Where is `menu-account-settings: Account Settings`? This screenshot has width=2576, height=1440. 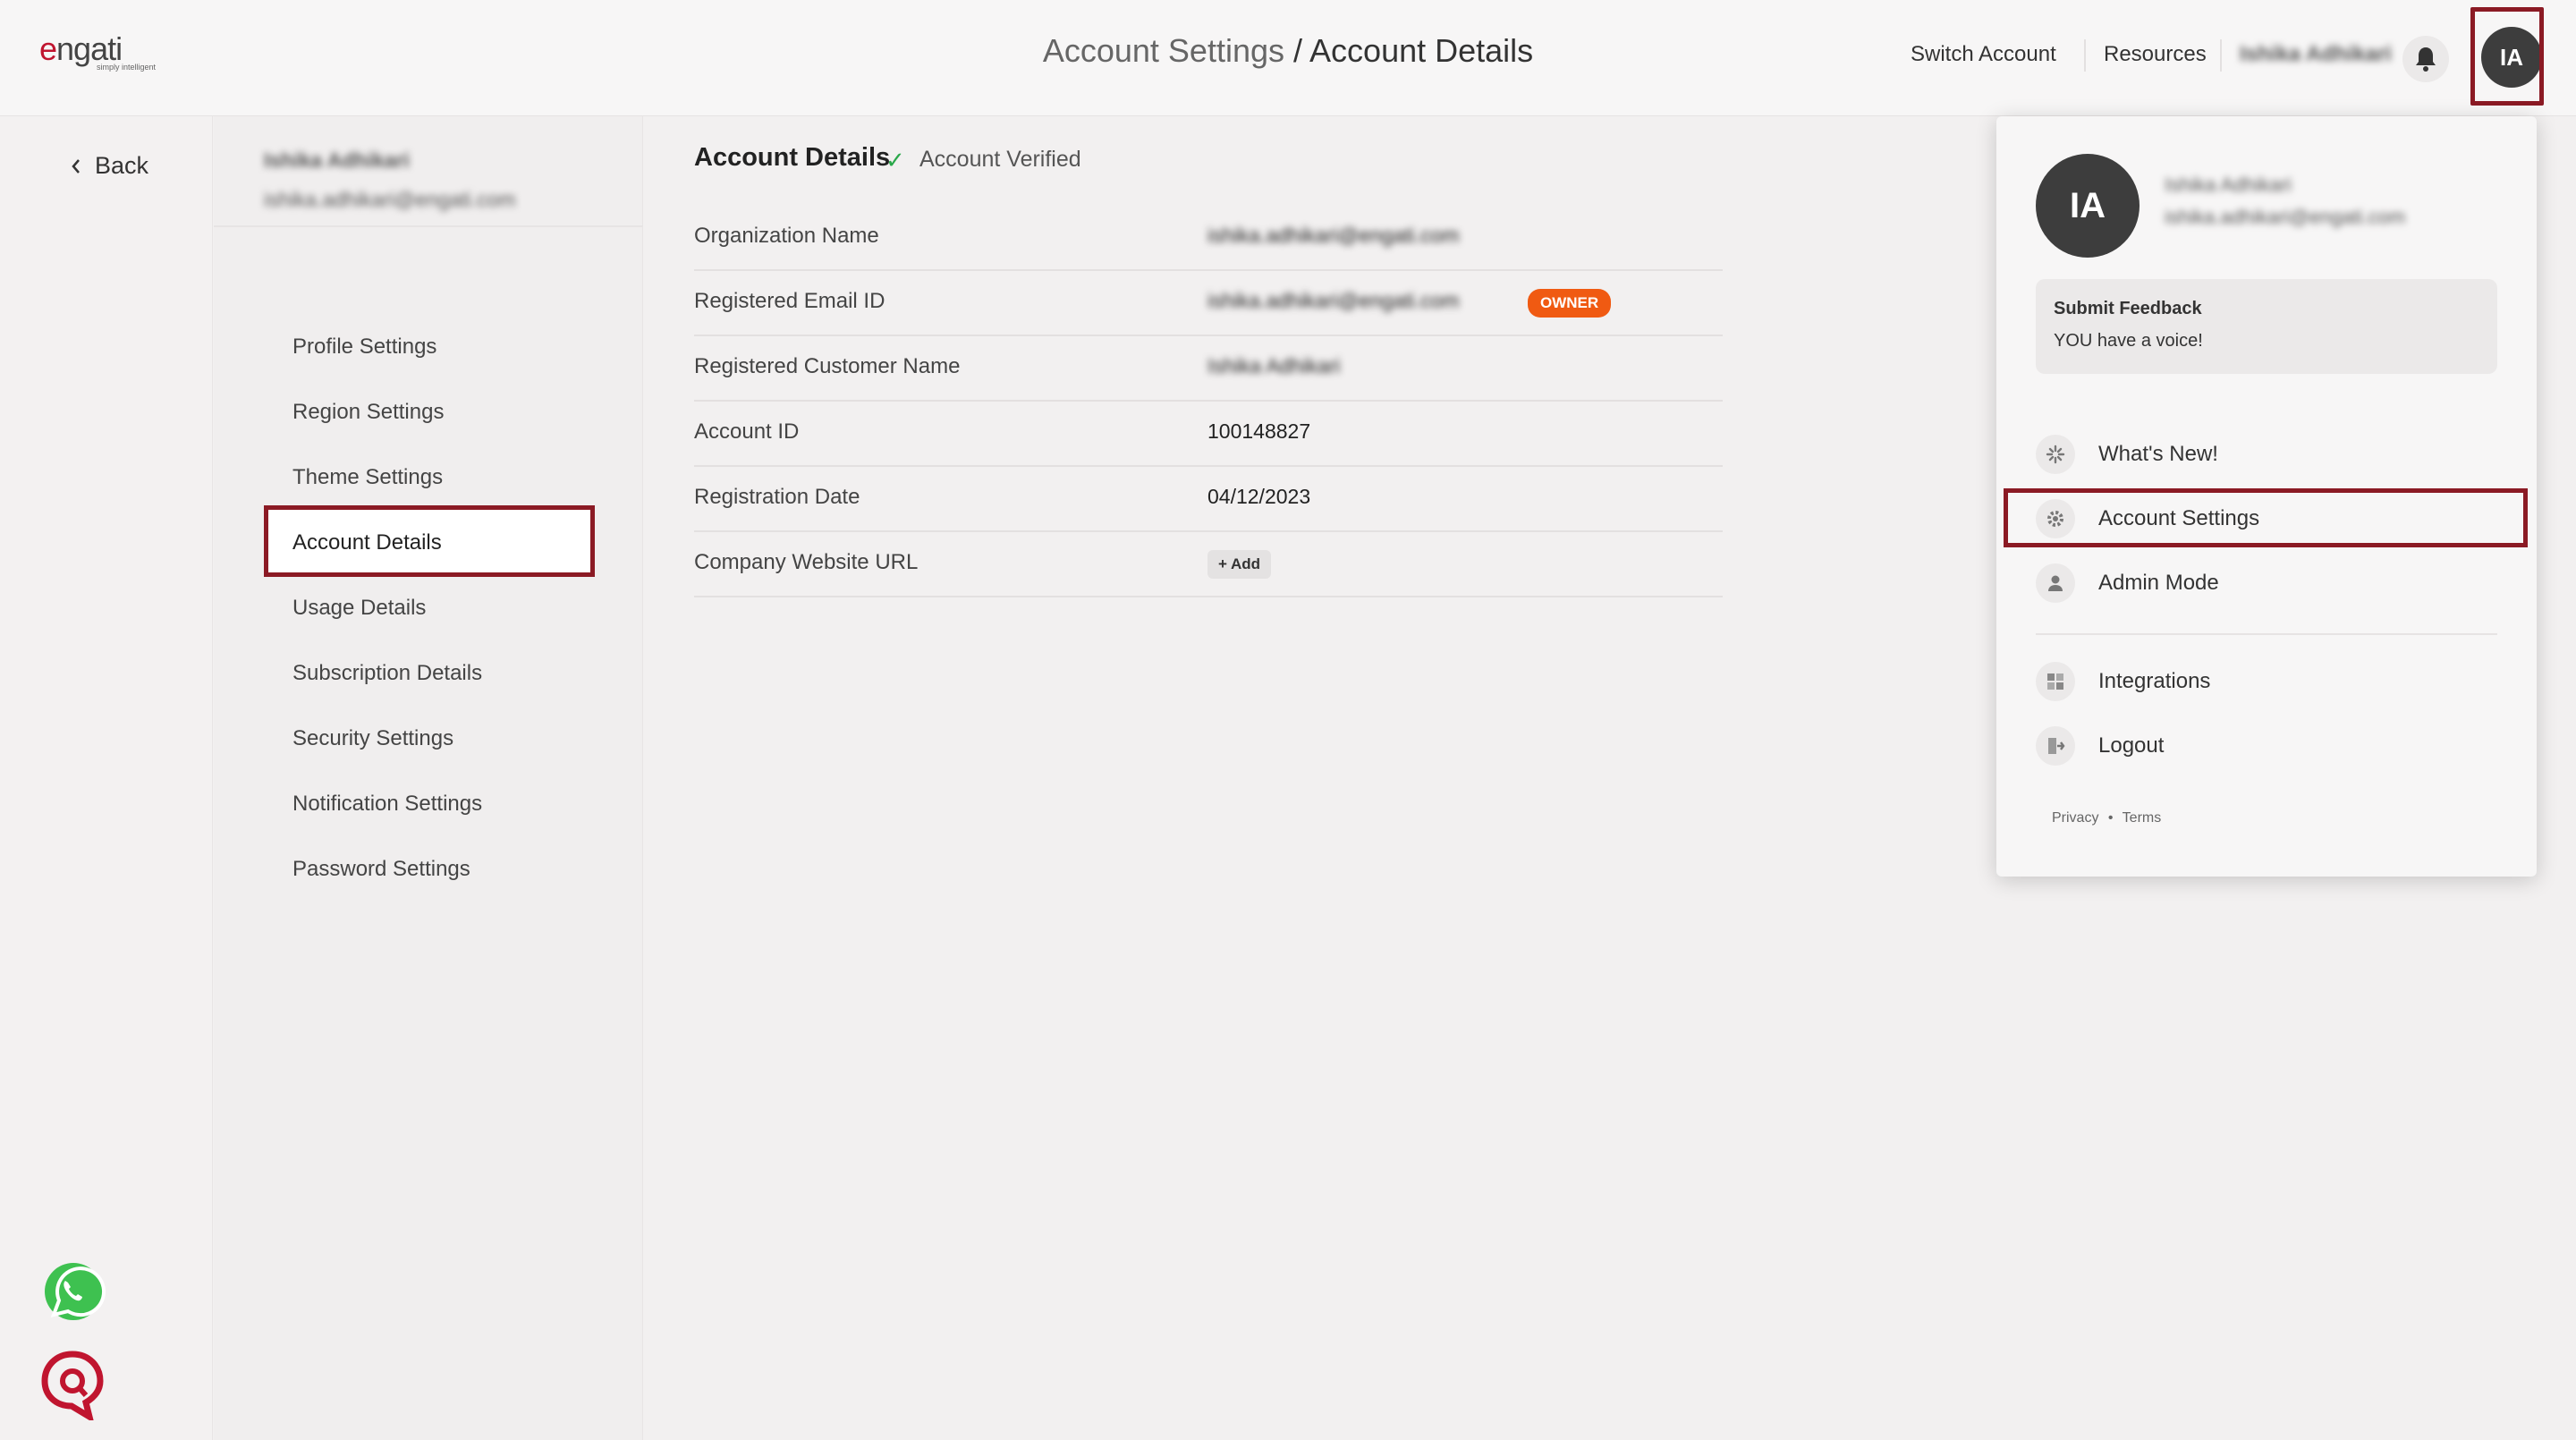 menu-account-settings: Account Settings is located at coordinates (2268, 519).